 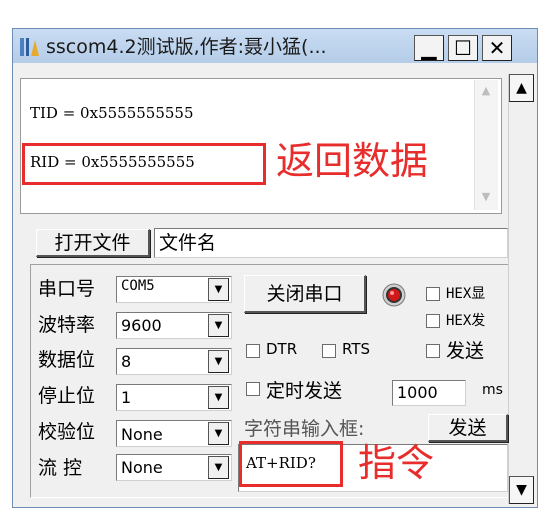 What do you see at coordinates (218, 325) in the screenshot?
I see `baud-dropdown-icon: ▼` at bounding box center [218, 325].